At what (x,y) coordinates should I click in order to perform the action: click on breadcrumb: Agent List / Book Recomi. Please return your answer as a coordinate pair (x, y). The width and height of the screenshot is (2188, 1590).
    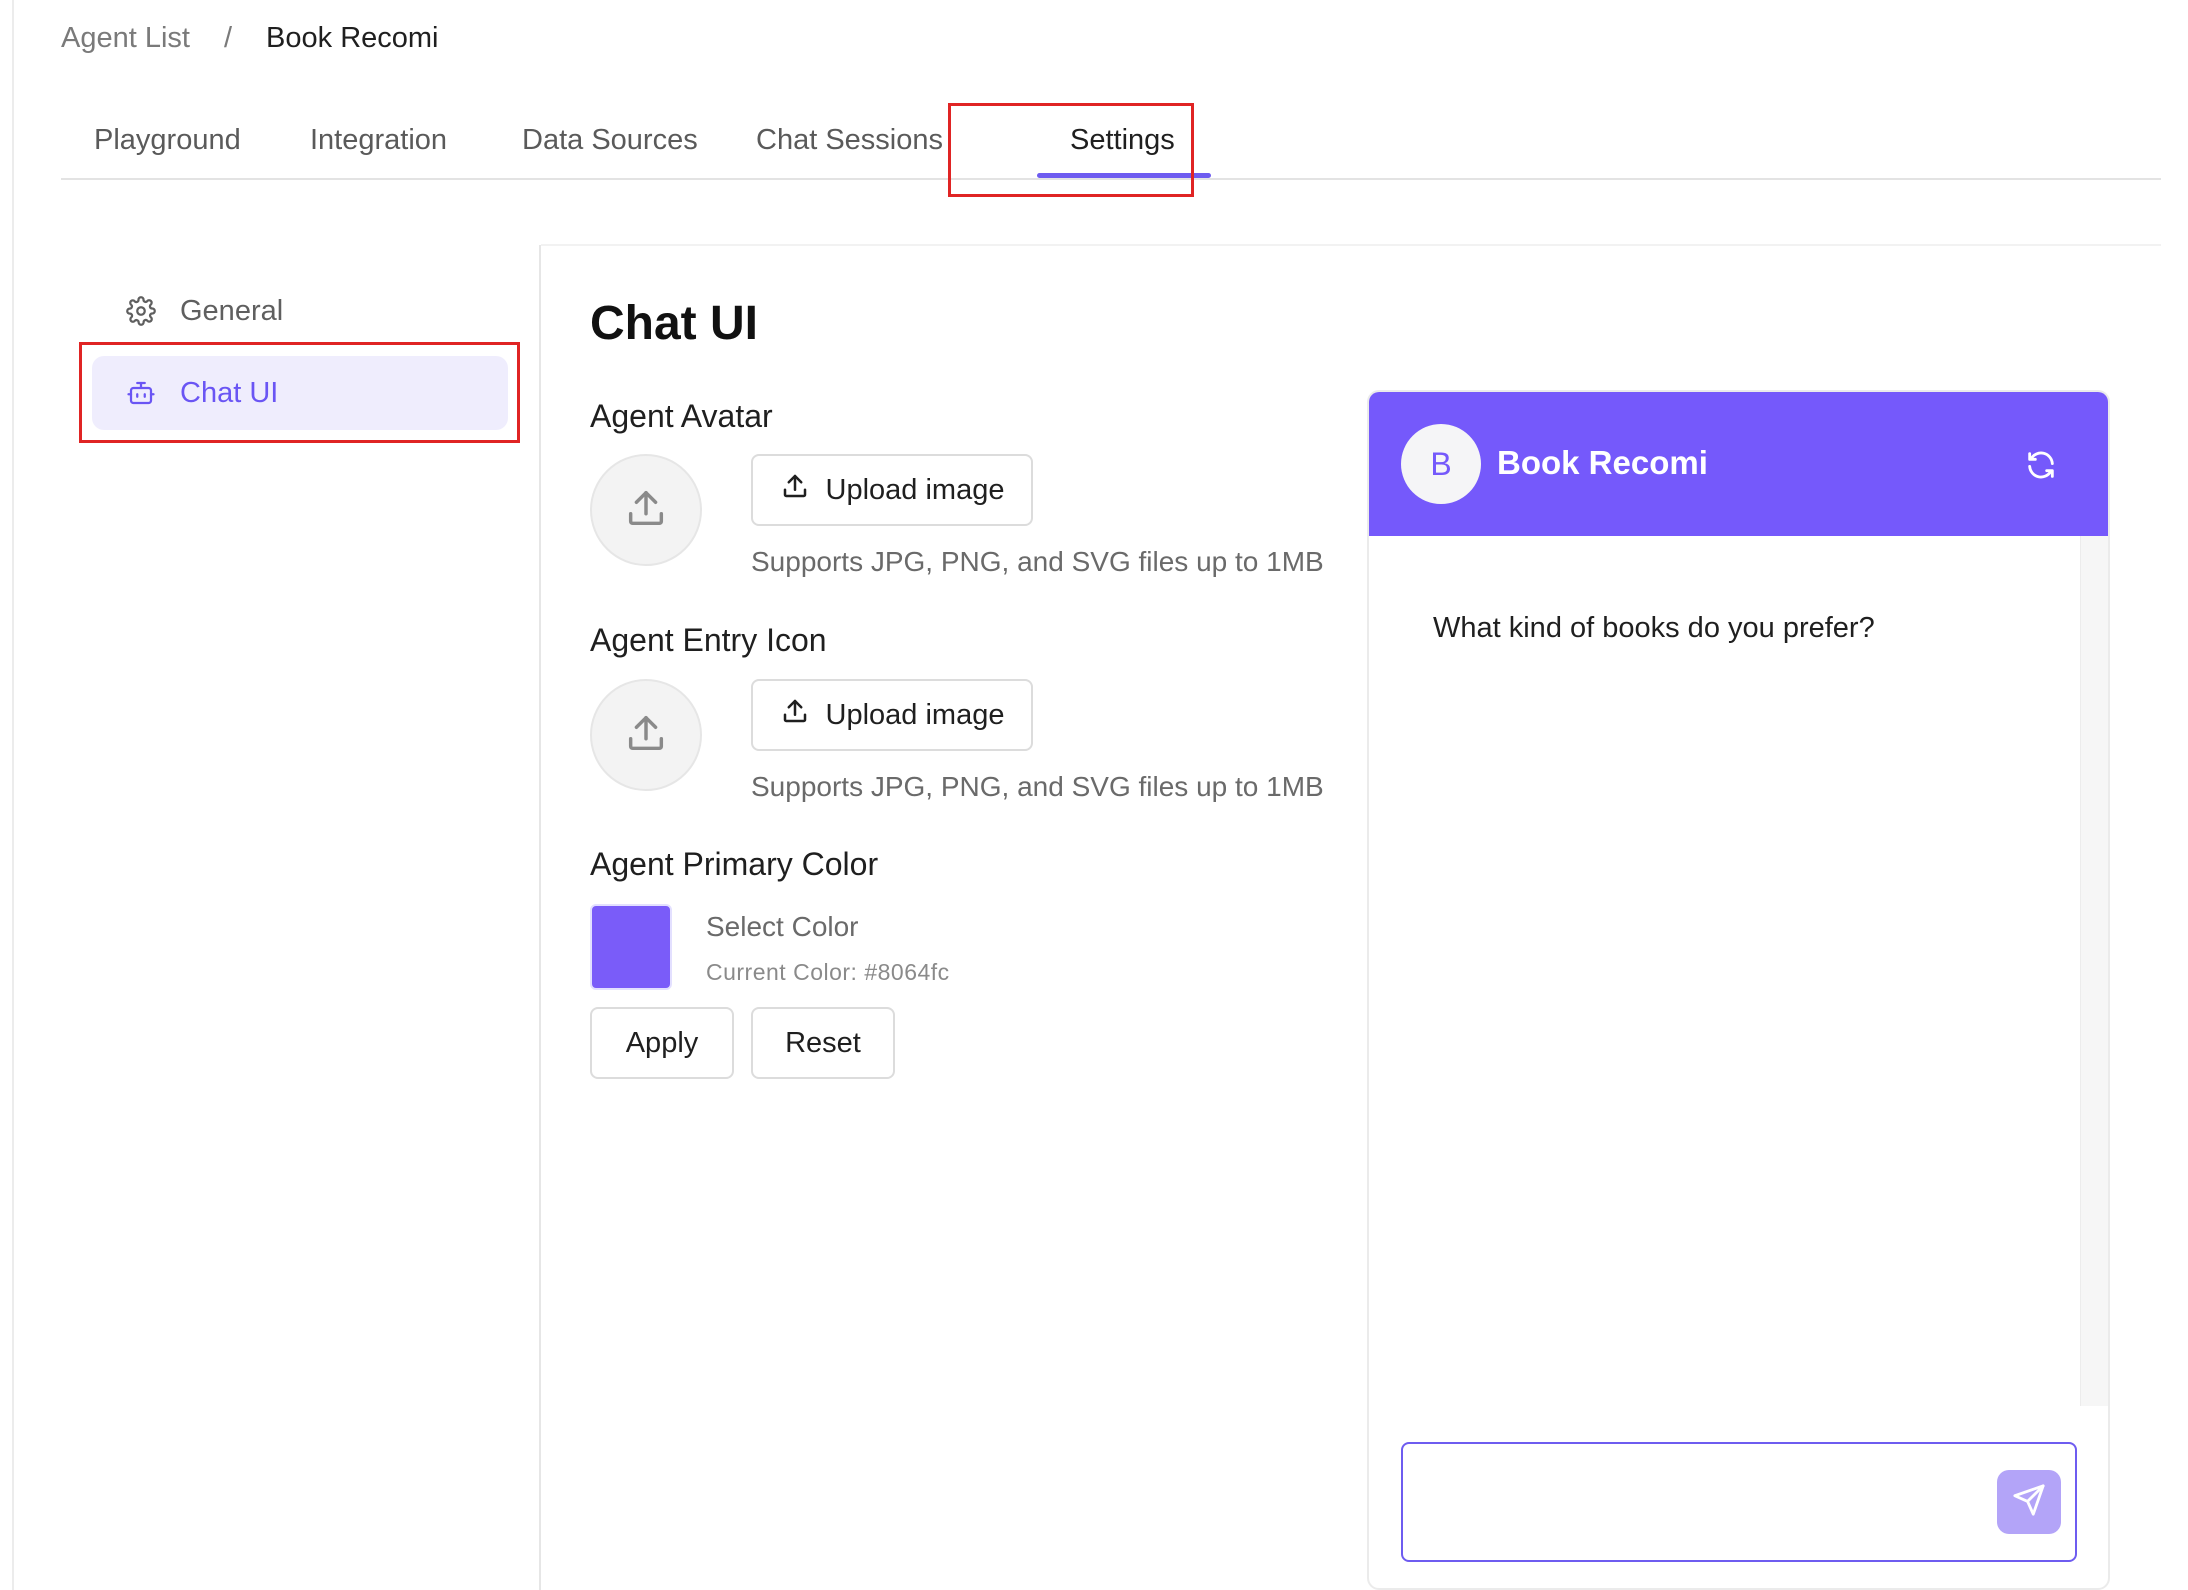
    Looking at the image, I should click on (250, 38).